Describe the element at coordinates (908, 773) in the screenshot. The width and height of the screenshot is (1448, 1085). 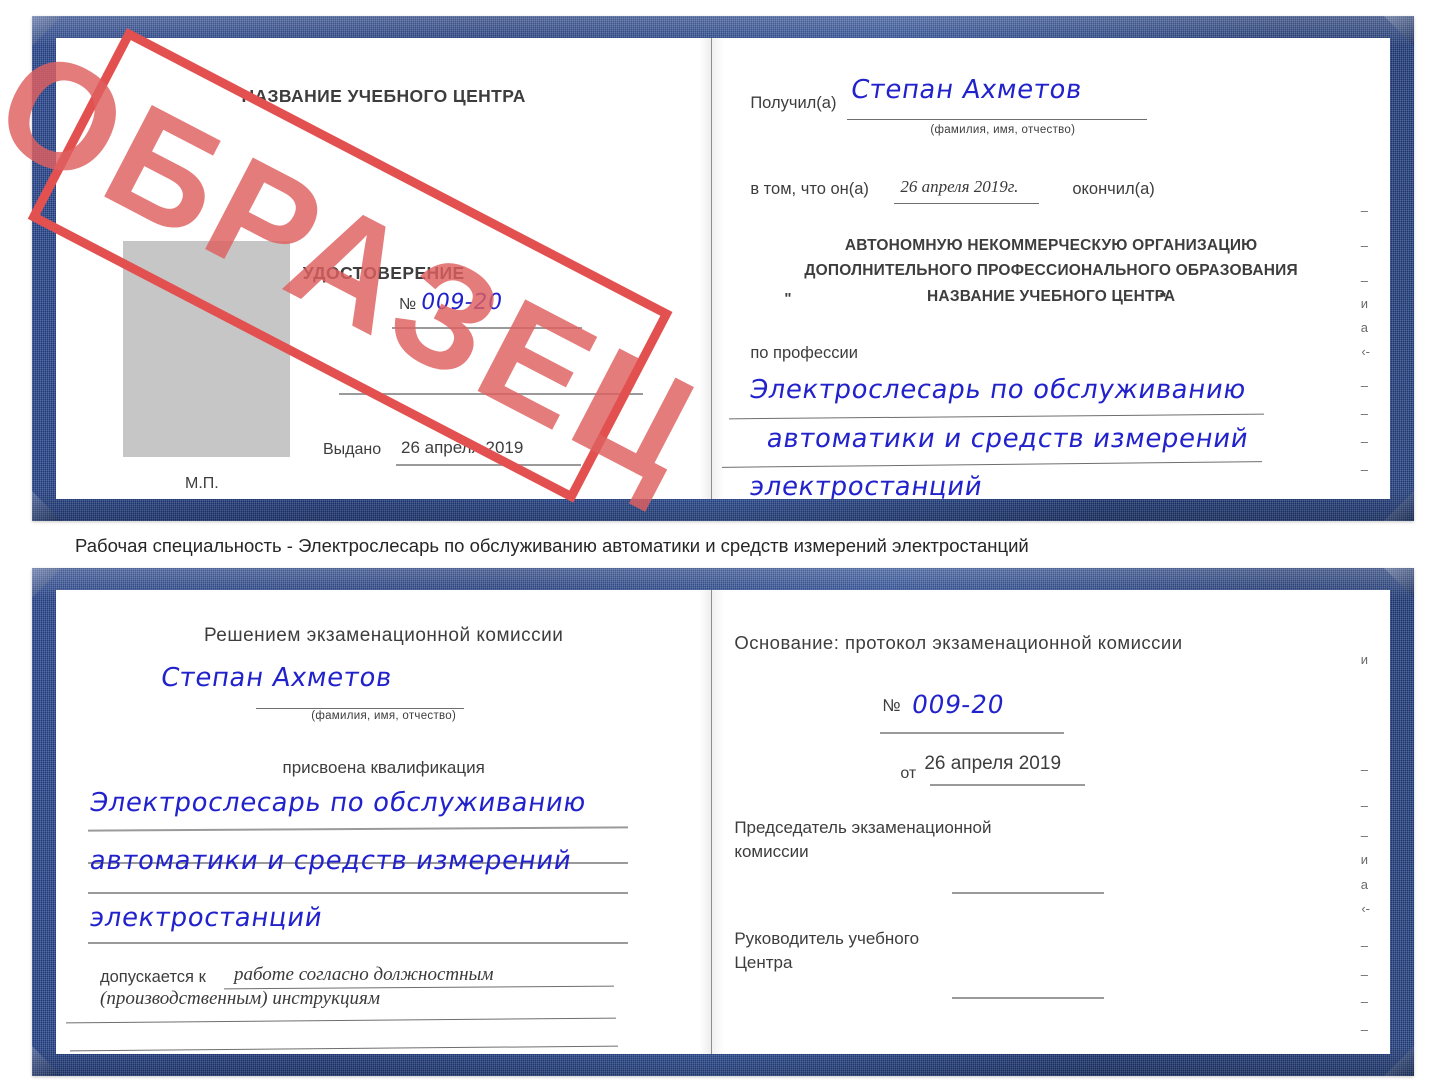
I see `protocol-date-label: от` at that location.